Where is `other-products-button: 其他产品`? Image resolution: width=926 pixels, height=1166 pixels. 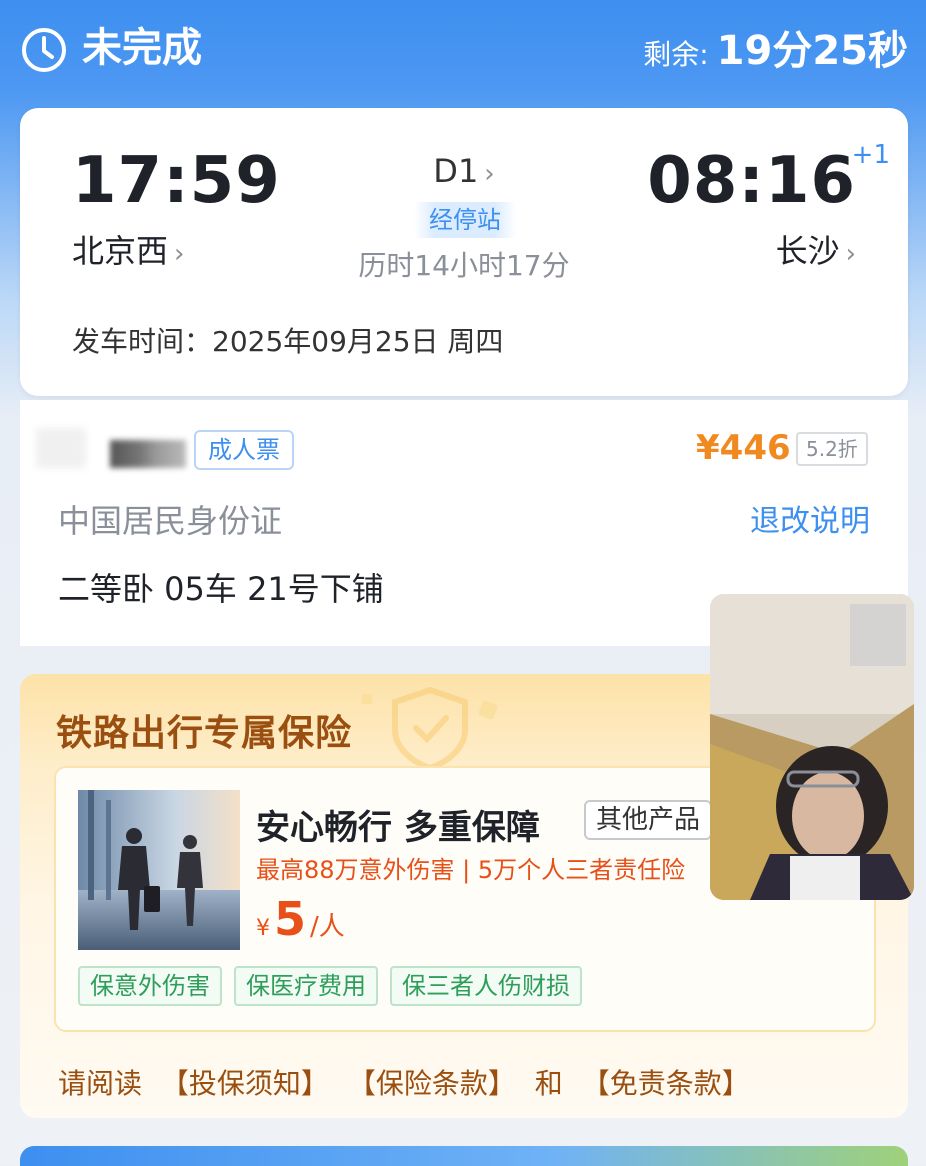 other-products-button: 其他产品 is located at coordinates (648, 820).